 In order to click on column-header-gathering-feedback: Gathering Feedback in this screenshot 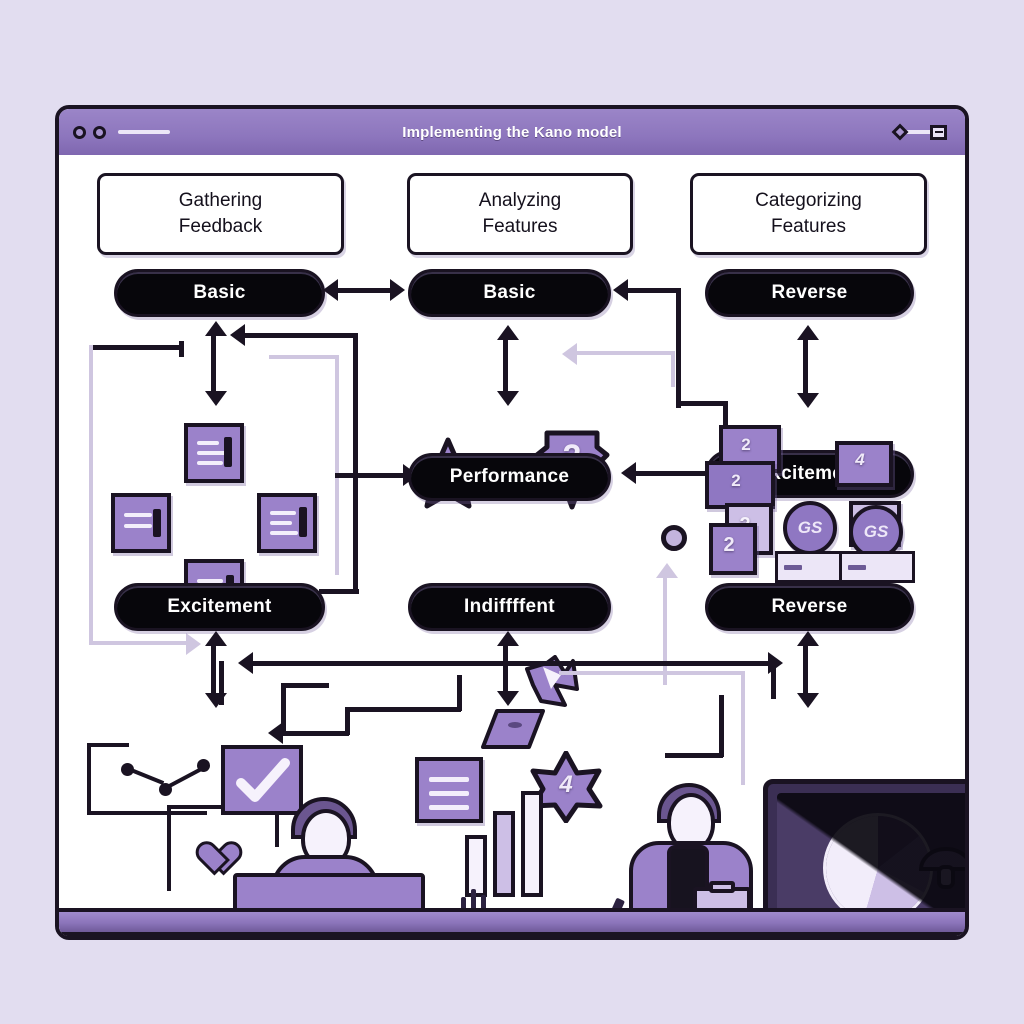, I will do `click(220, 214)`.